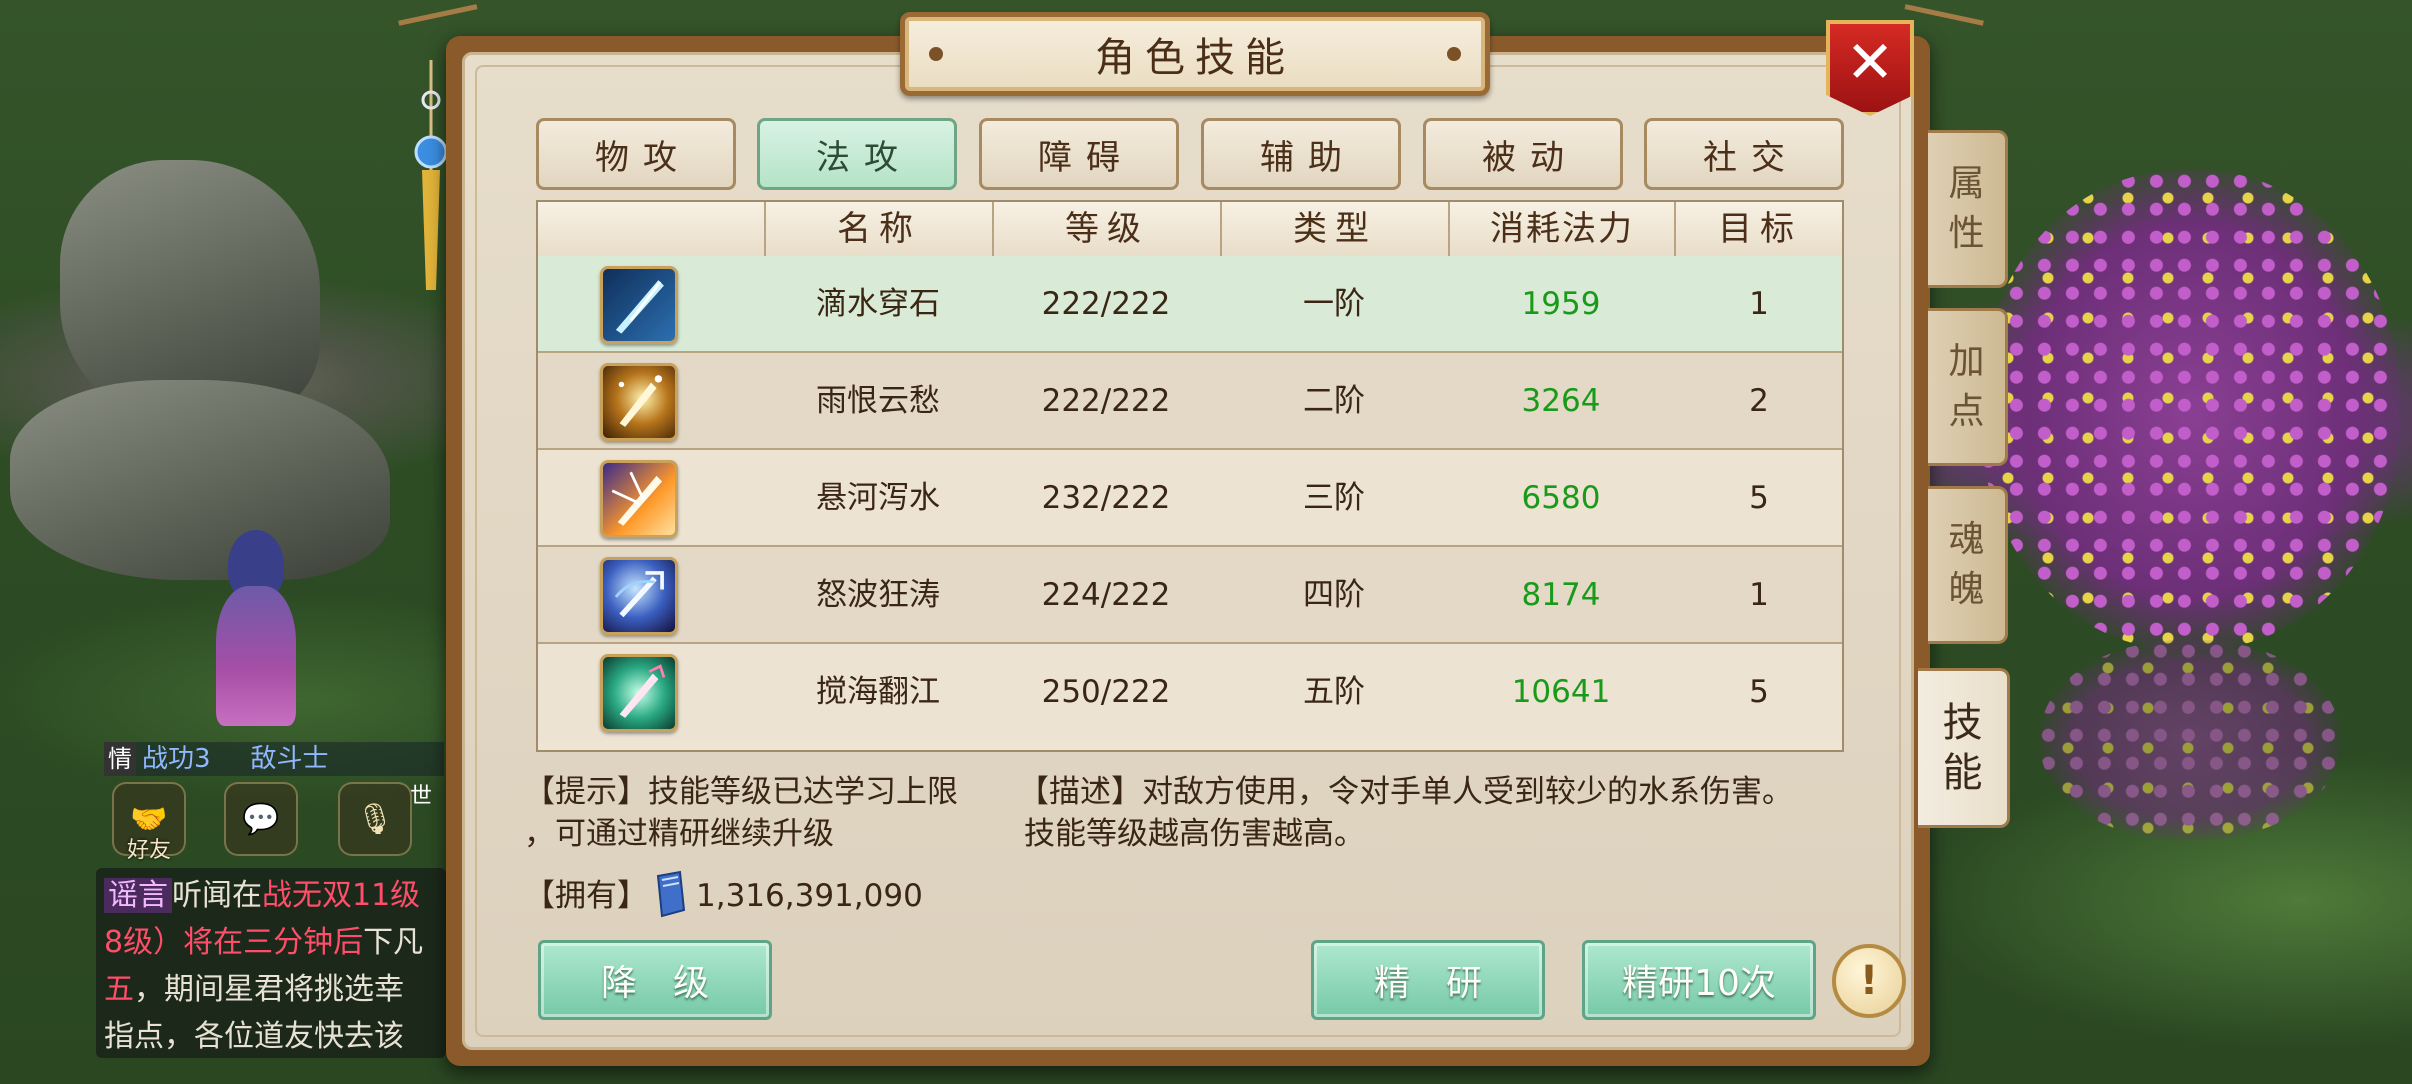 Image resolution: width=2412 pixels, height=1084 pixels. I want to click on skill-mana-cost: 6580, so click(1561, 498).